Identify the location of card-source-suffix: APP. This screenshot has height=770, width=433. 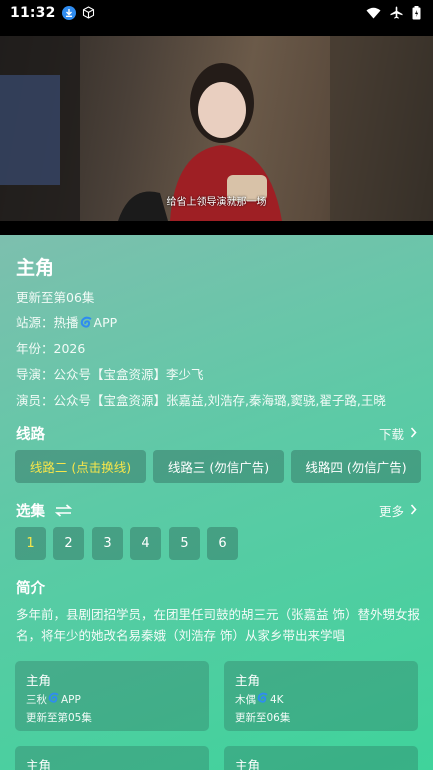
(71, 699).